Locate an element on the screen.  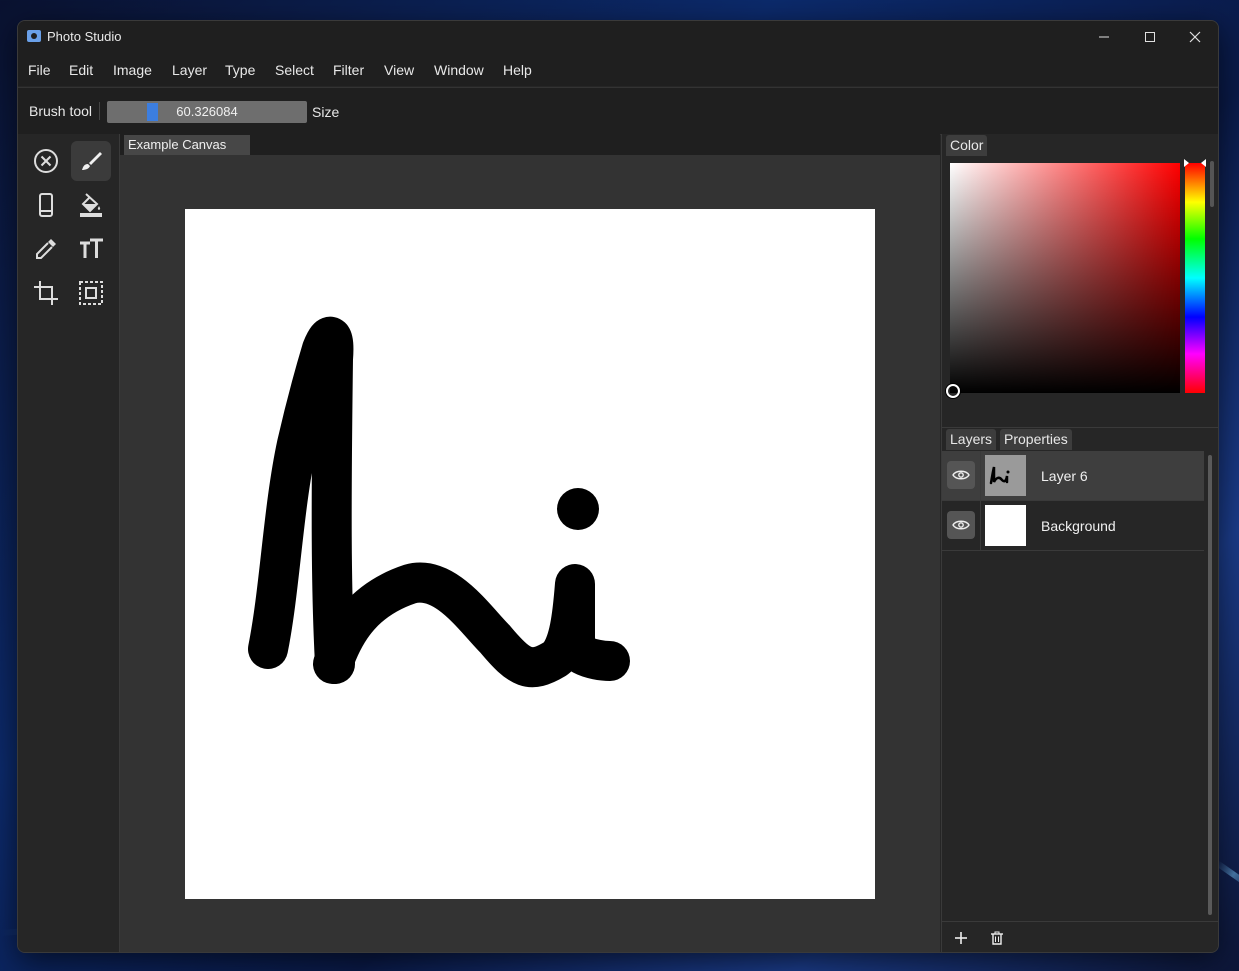
tool-options-bar: Brush tool 60.326084 Size is located at coordinates (618, 111).